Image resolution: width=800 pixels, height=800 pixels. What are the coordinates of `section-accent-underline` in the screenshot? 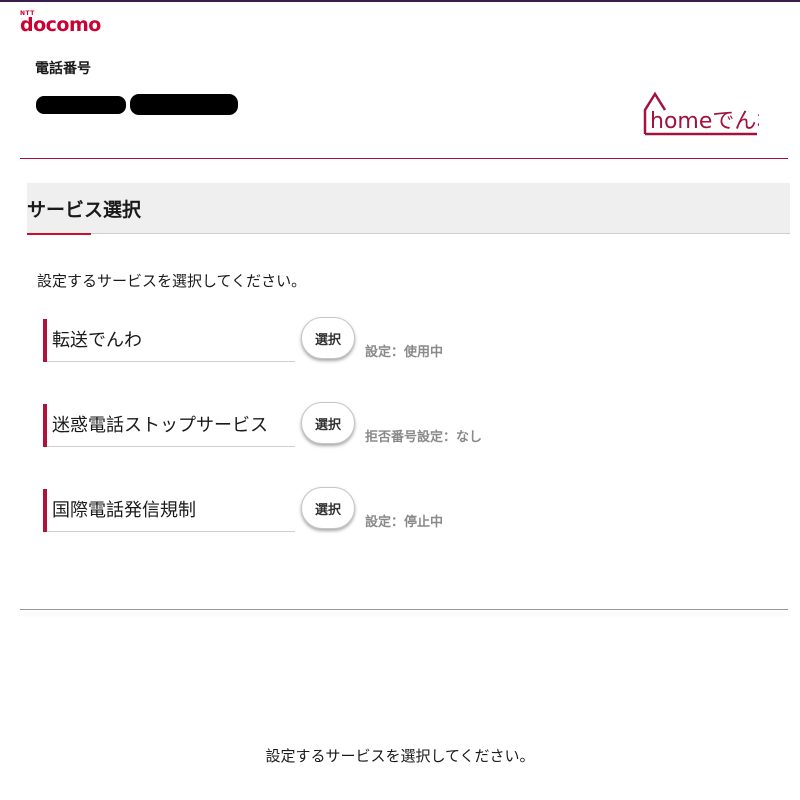 It's located at (59, 234).